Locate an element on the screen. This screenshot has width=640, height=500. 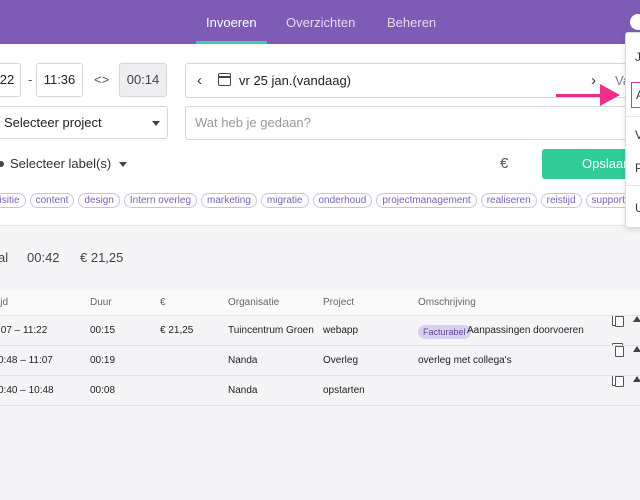
tag-chip: projectmanagement is located at coordinates (426, 200).